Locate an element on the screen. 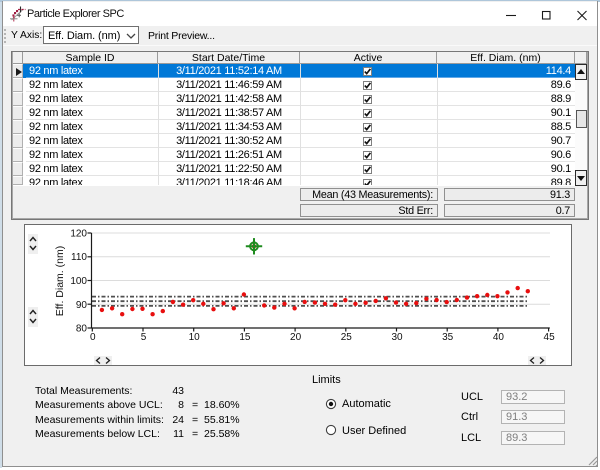 The height and width of the screenshot is (470, 600). svg-text: 100 is located at coordinates (78, 281).